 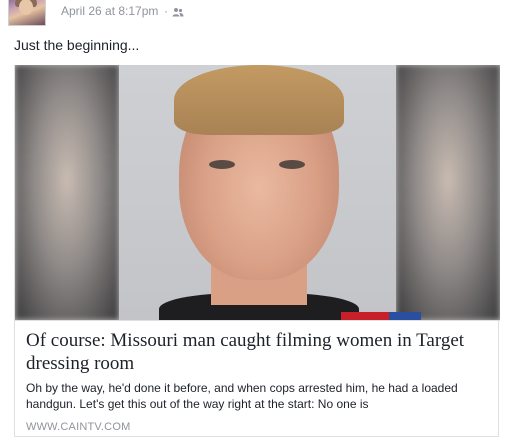 What do you see at coordinates (222, 164) in the screenshot?
I see `mugshot-eye-left` at bounding box center [222, 164].